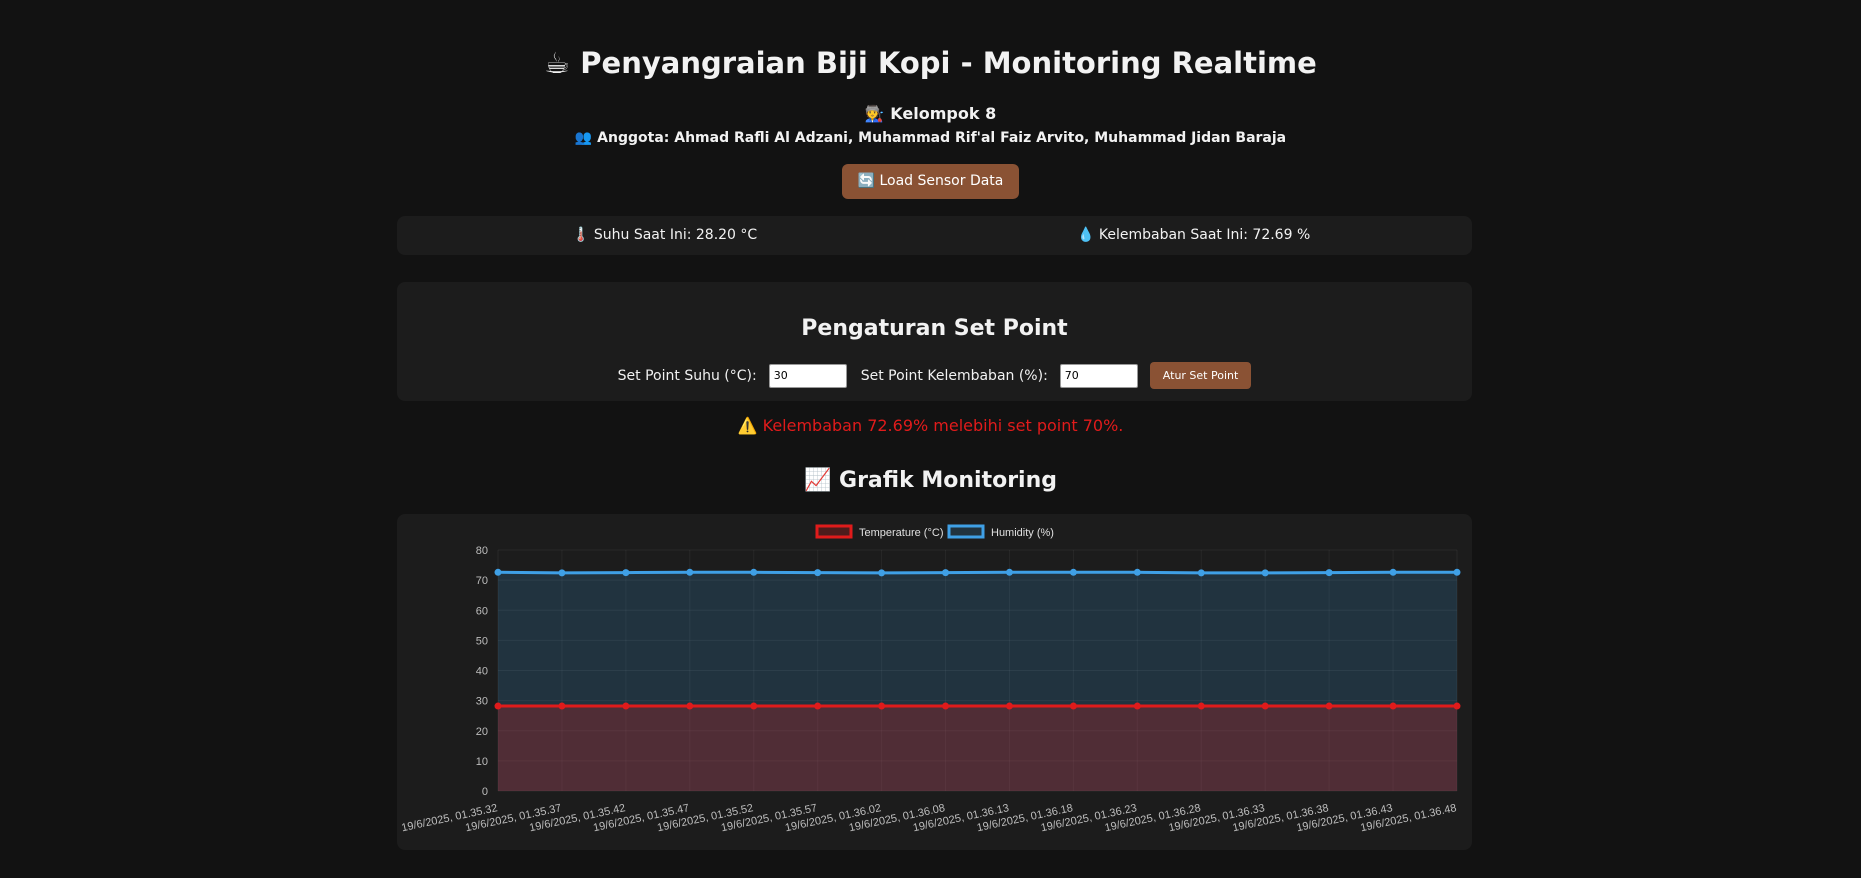 The height and width of the screenshot is (878, 1861). Describe the element at coordinates (807, 375) in the screenshot. I see `temp-setpoint-input` at that location.